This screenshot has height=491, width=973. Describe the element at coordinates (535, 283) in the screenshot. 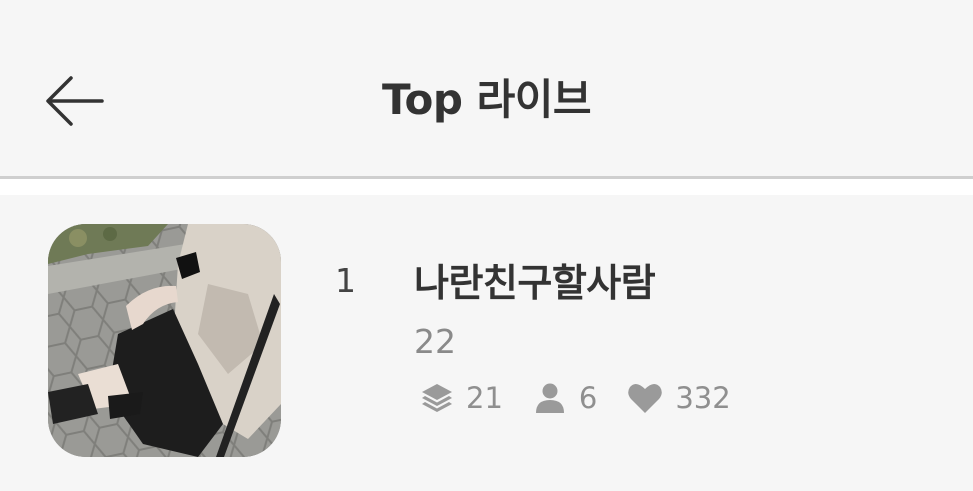

I see `live-title: 나란친구할사람` at that location.